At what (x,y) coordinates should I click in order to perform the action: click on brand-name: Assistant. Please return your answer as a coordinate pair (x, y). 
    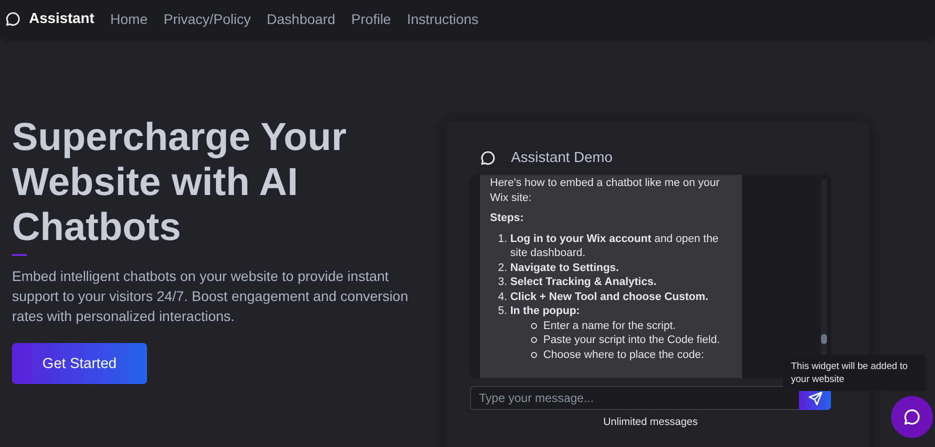
    Looking at the image, I should click on (61, 18).